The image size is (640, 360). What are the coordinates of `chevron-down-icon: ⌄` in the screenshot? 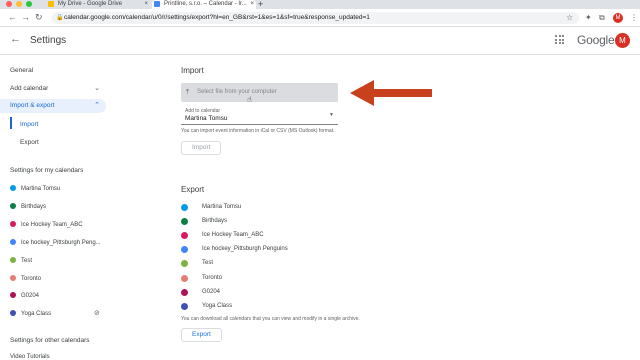 It's located at (97, 88).